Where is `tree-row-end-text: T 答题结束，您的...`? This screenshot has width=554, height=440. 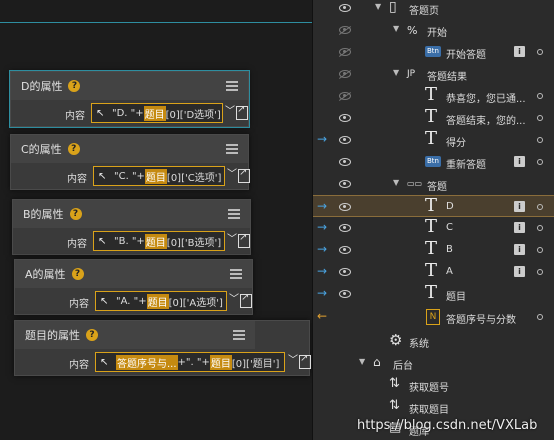
tree-row-end-text: T 答题结束，您的... is located at coordinates (433, 117).